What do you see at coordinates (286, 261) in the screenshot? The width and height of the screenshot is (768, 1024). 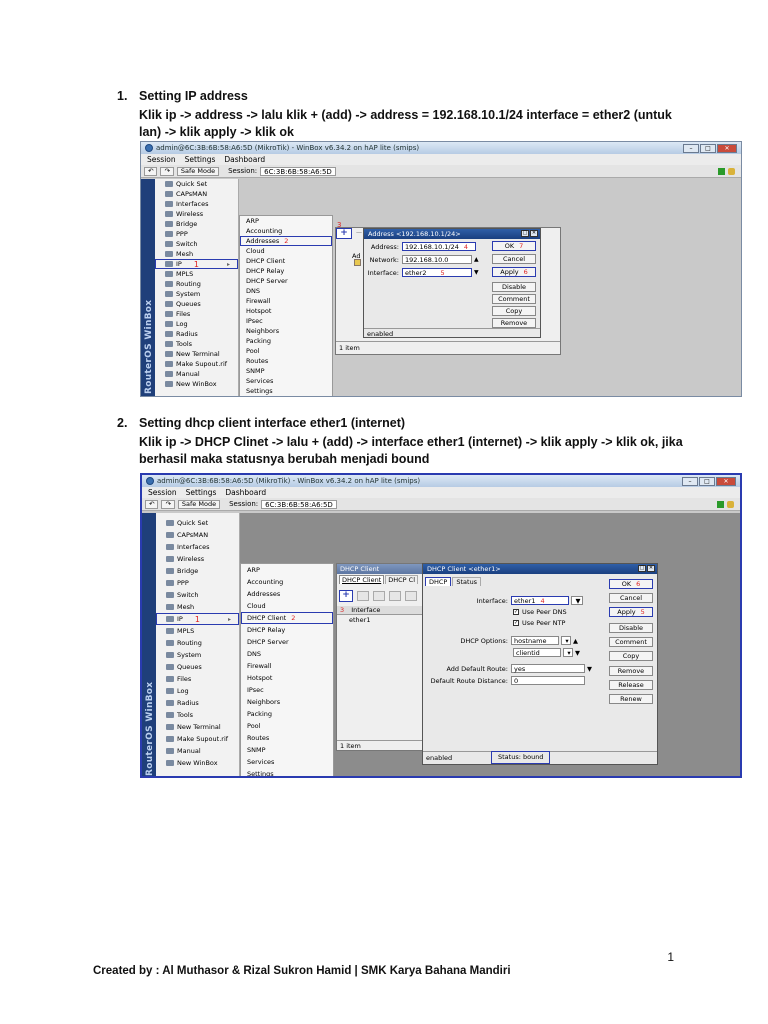 I see `submenu-dhcp-client: DHCP Client` at bounding box center [286, 261].